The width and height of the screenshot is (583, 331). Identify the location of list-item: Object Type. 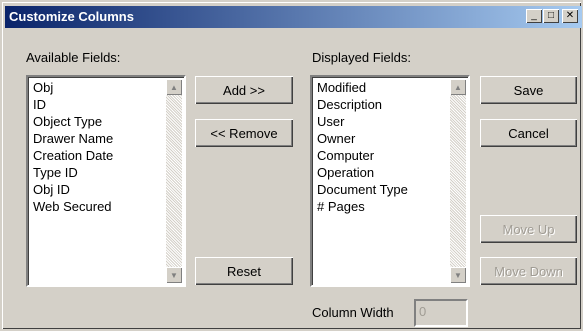
(98, 121).